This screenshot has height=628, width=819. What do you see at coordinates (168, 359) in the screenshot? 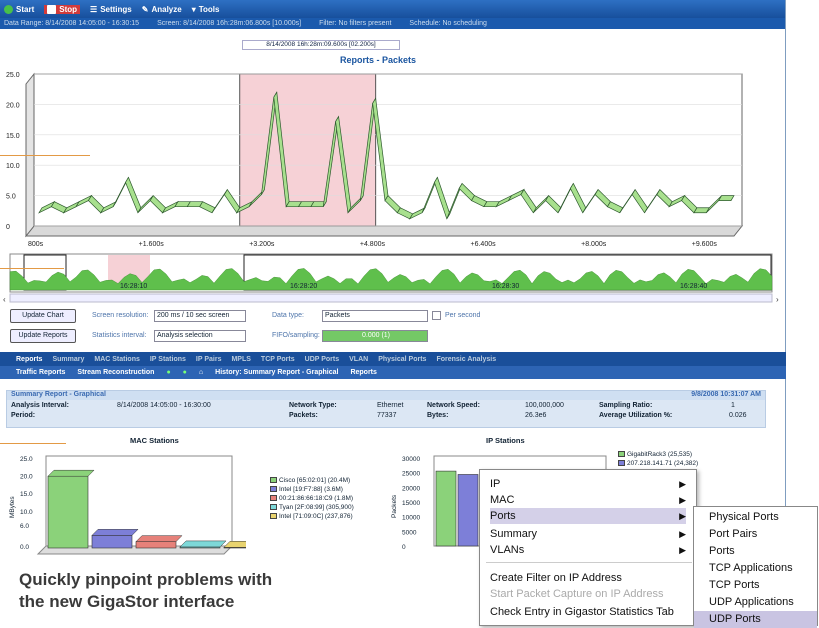
I see `tab-ip-stations: IP Stations` at bounding box center [168, 359].